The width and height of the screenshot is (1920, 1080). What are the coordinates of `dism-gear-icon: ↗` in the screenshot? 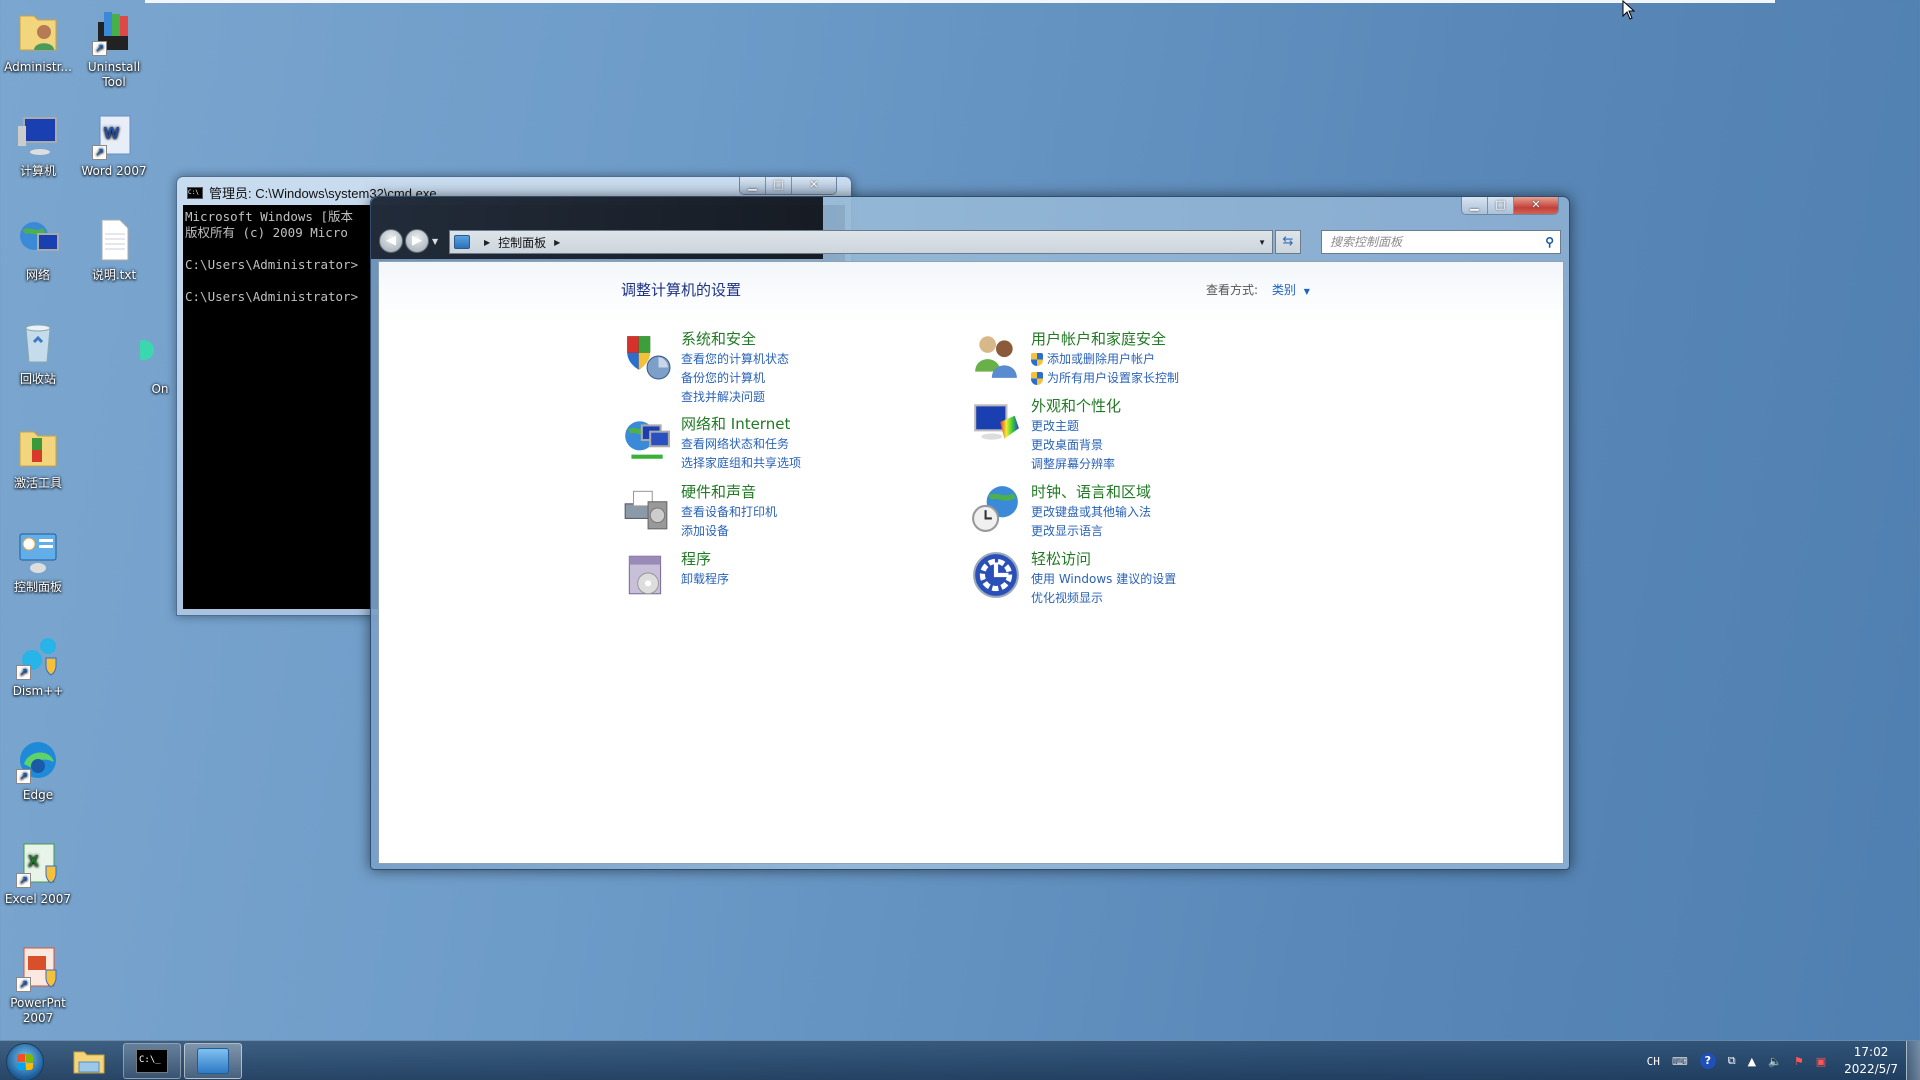 It's located at (38, 656).